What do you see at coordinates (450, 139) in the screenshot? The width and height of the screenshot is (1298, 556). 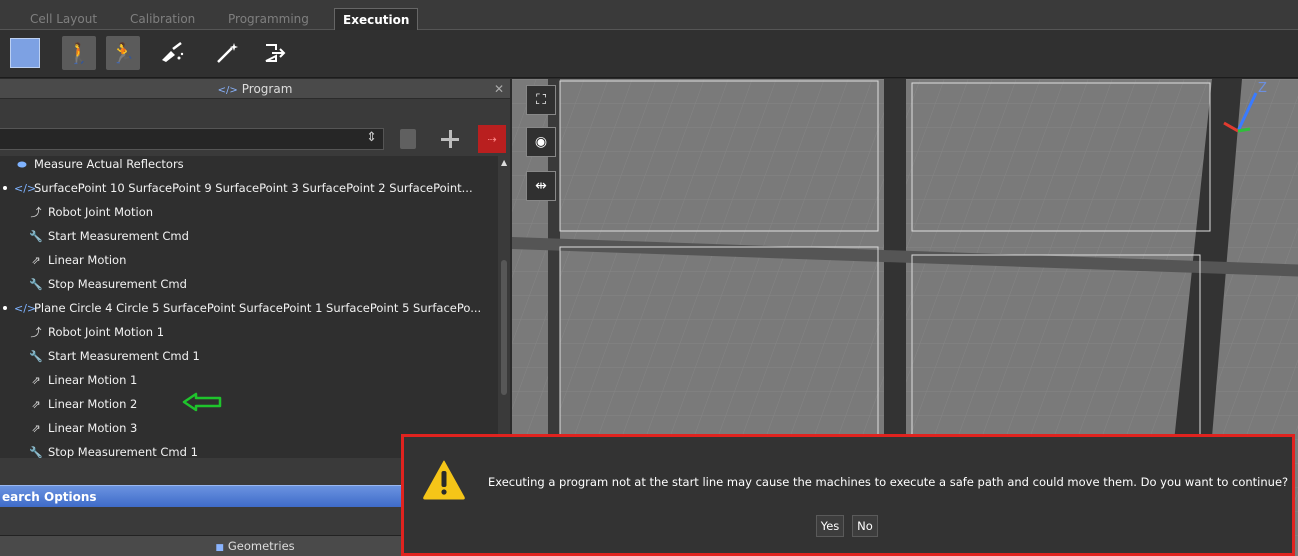 I see `add-button` at bounding box center [450, 139].